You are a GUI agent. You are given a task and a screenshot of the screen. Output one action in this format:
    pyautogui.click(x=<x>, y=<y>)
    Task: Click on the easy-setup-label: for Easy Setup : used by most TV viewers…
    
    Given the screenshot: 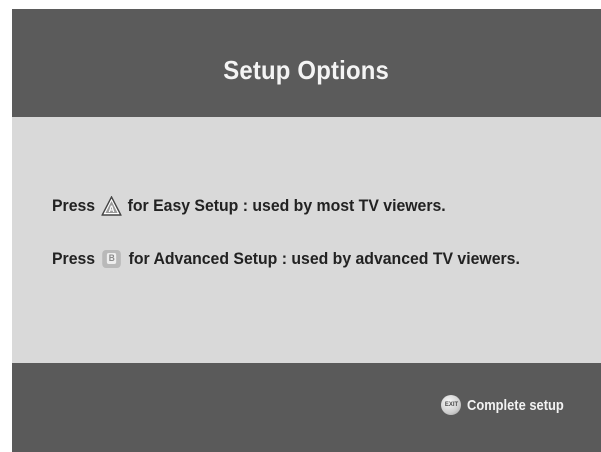 What is the action you would take?
    pyautogui.click(x=286, y=205)
    